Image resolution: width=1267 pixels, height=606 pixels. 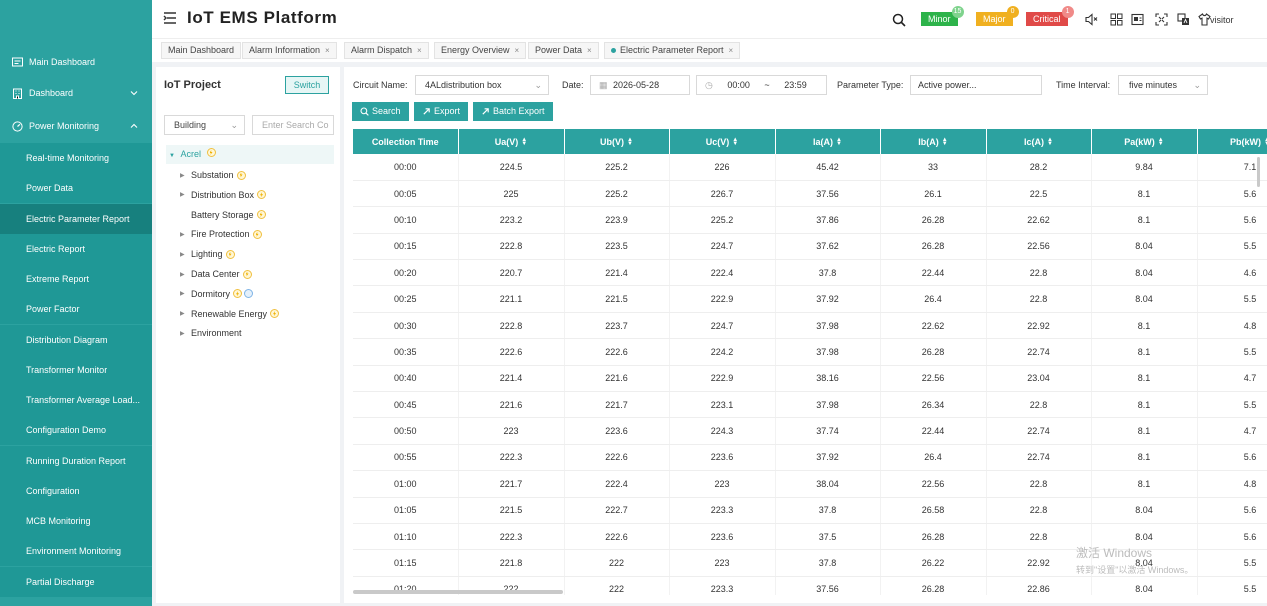 What do you see at coordinates (1144, 141) in the screenshot?
I see `column-header: Pa(kW) ▲ ▼` at bounding box center [1144, 141].